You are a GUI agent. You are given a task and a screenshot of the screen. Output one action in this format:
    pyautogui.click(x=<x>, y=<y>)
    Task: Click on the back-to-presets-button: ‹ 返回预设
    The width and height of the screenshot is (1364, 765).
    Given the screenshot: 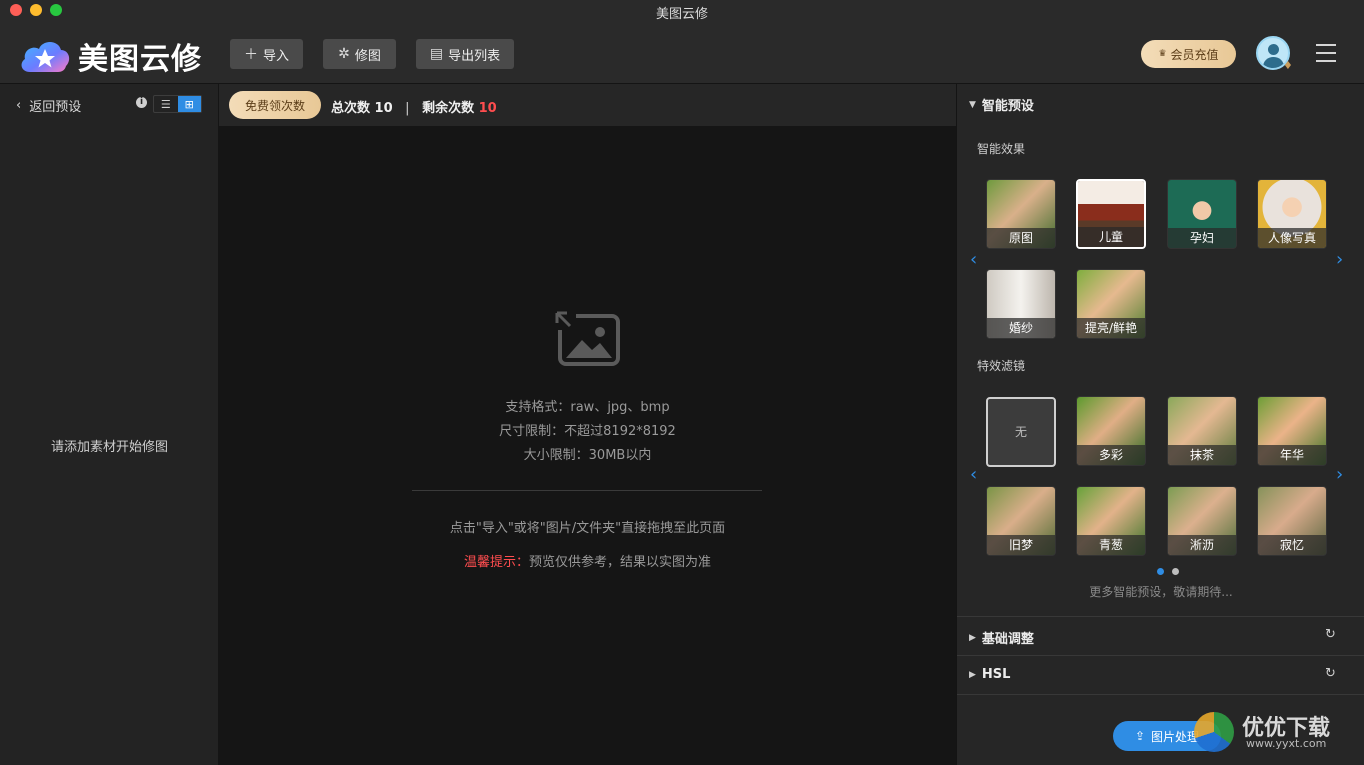 What is the action you would take?
    pyautogui.click(x=48, y=105)
    